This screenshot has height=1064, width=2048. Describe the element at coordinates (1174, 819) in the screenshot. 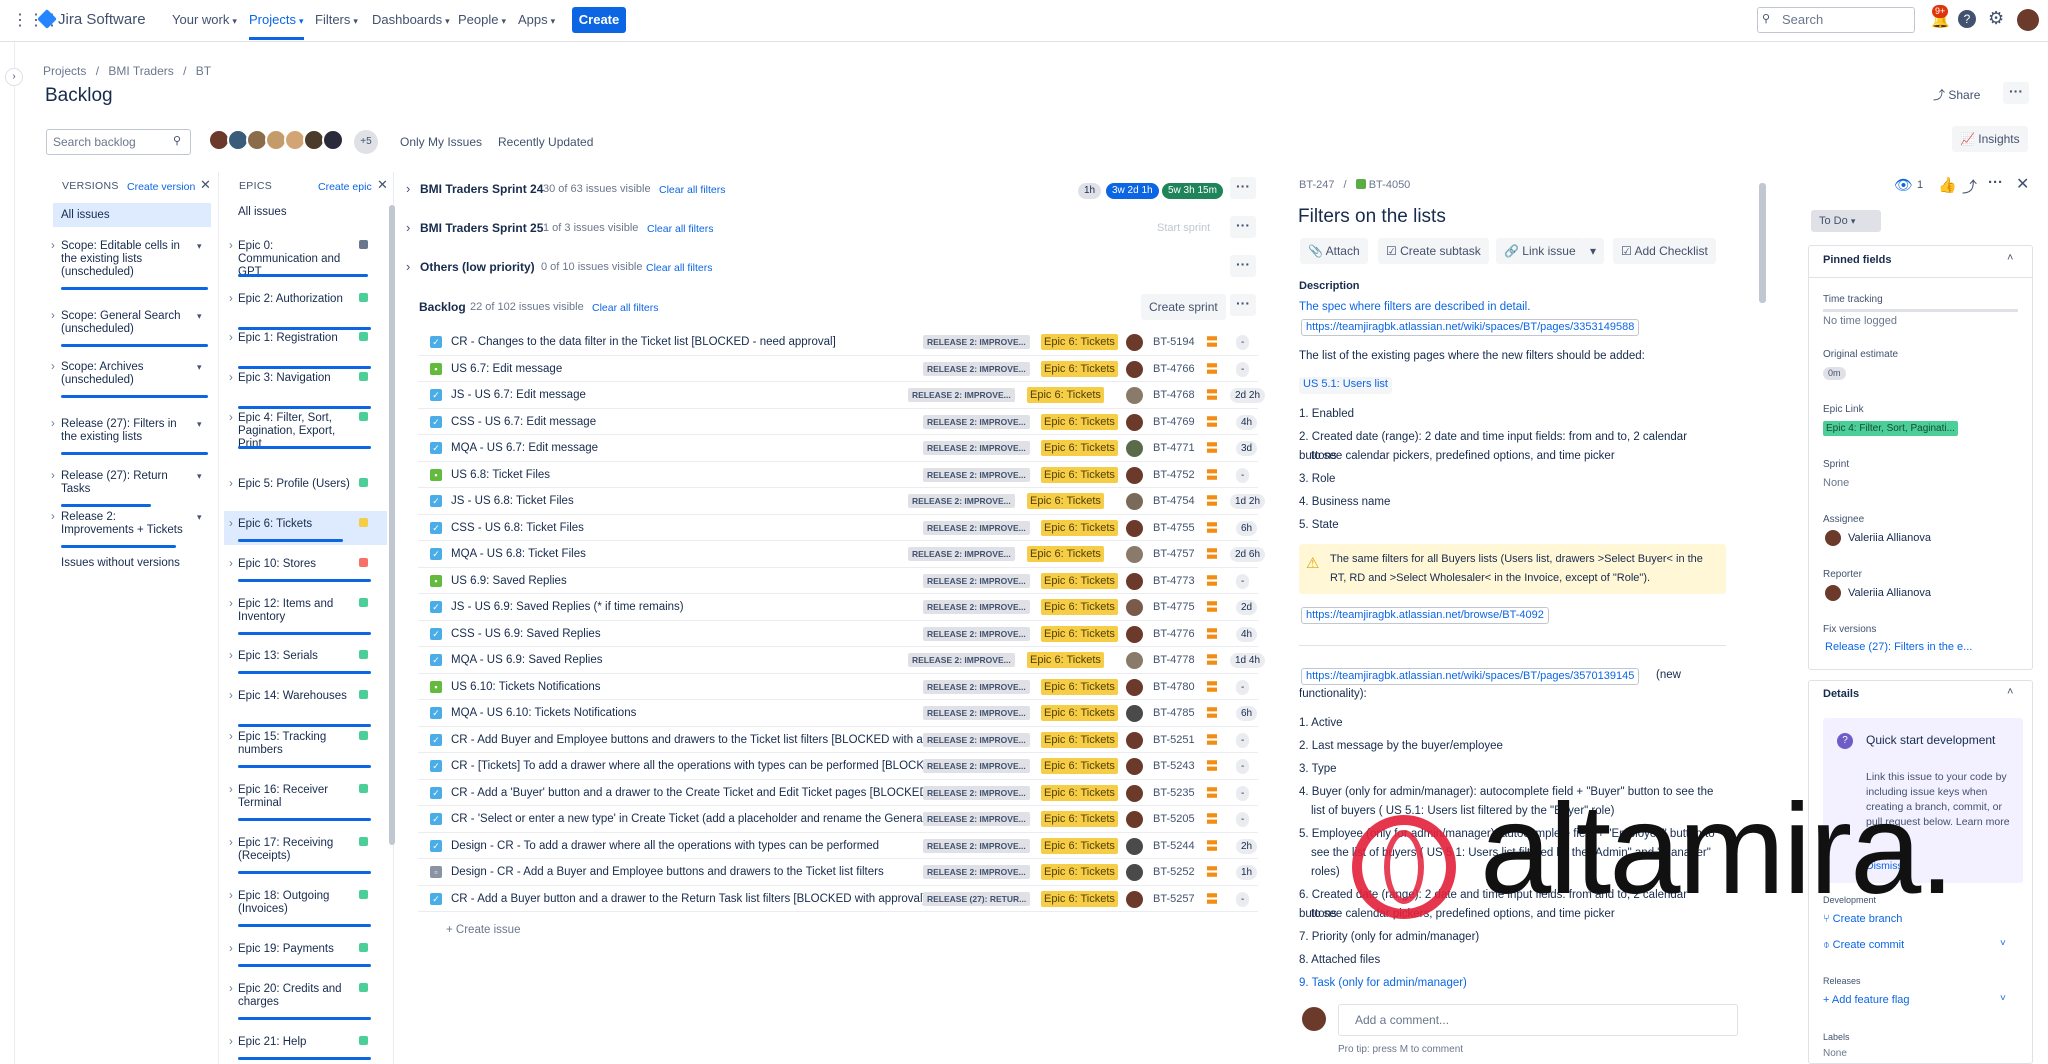

I see `issue-key: BT-5205` at that location.